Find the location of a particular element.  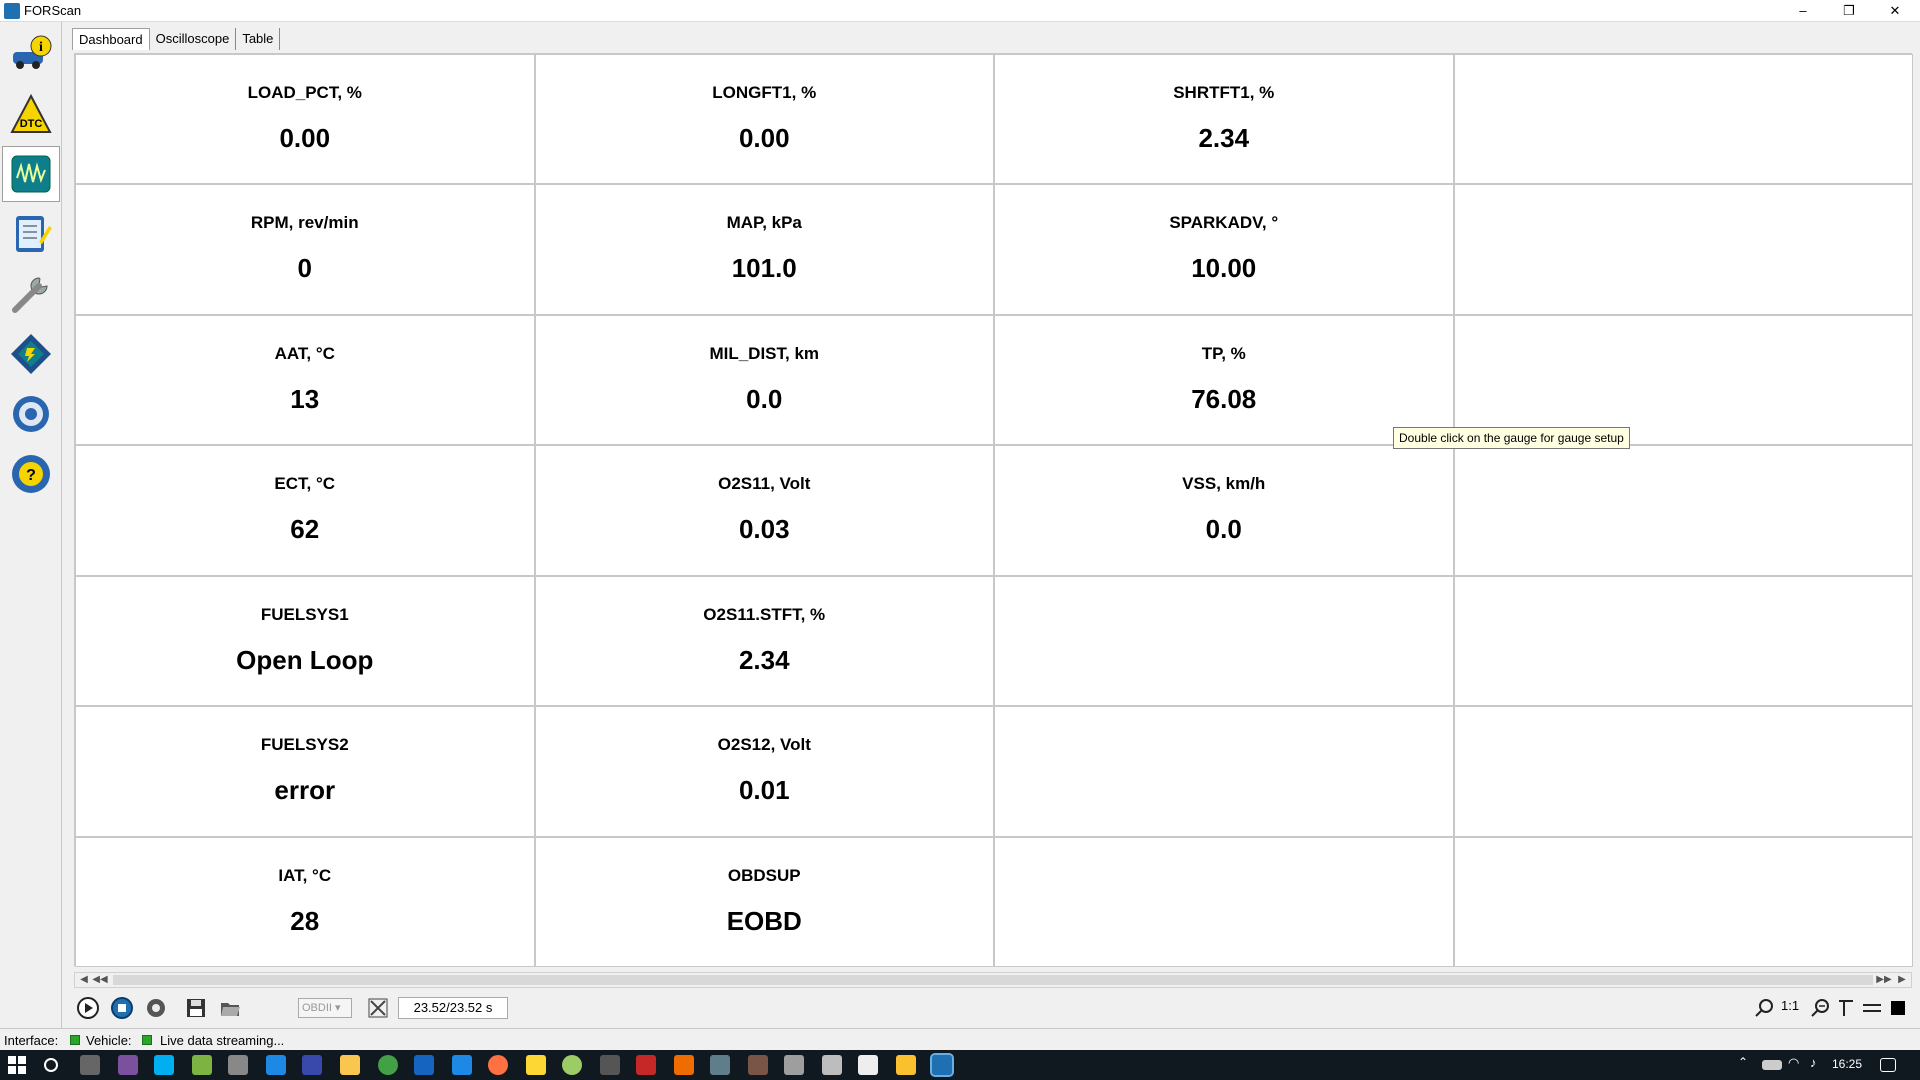

maximize-button: ❐ is located at coordinates (1849, 11).